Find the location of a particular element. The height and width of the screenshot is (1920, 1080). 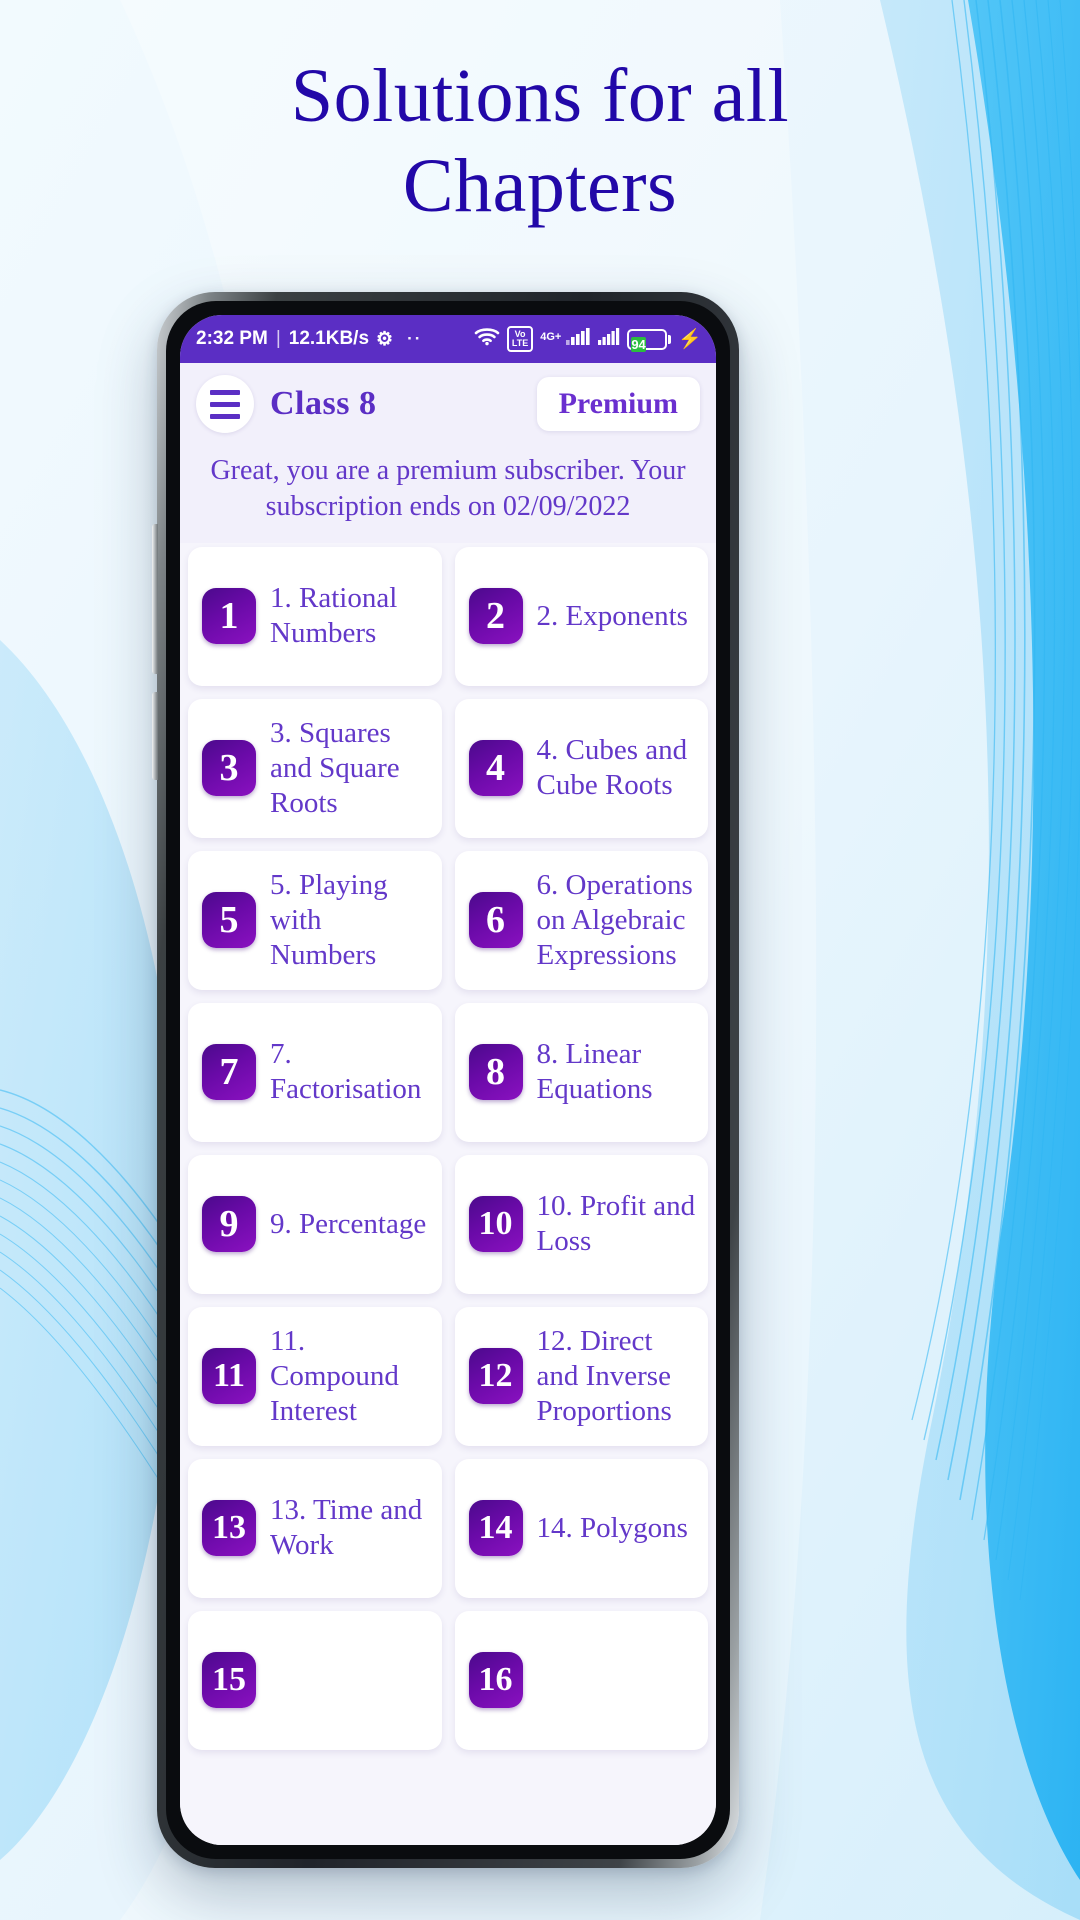

power-button is located at coordinates (155, 736).